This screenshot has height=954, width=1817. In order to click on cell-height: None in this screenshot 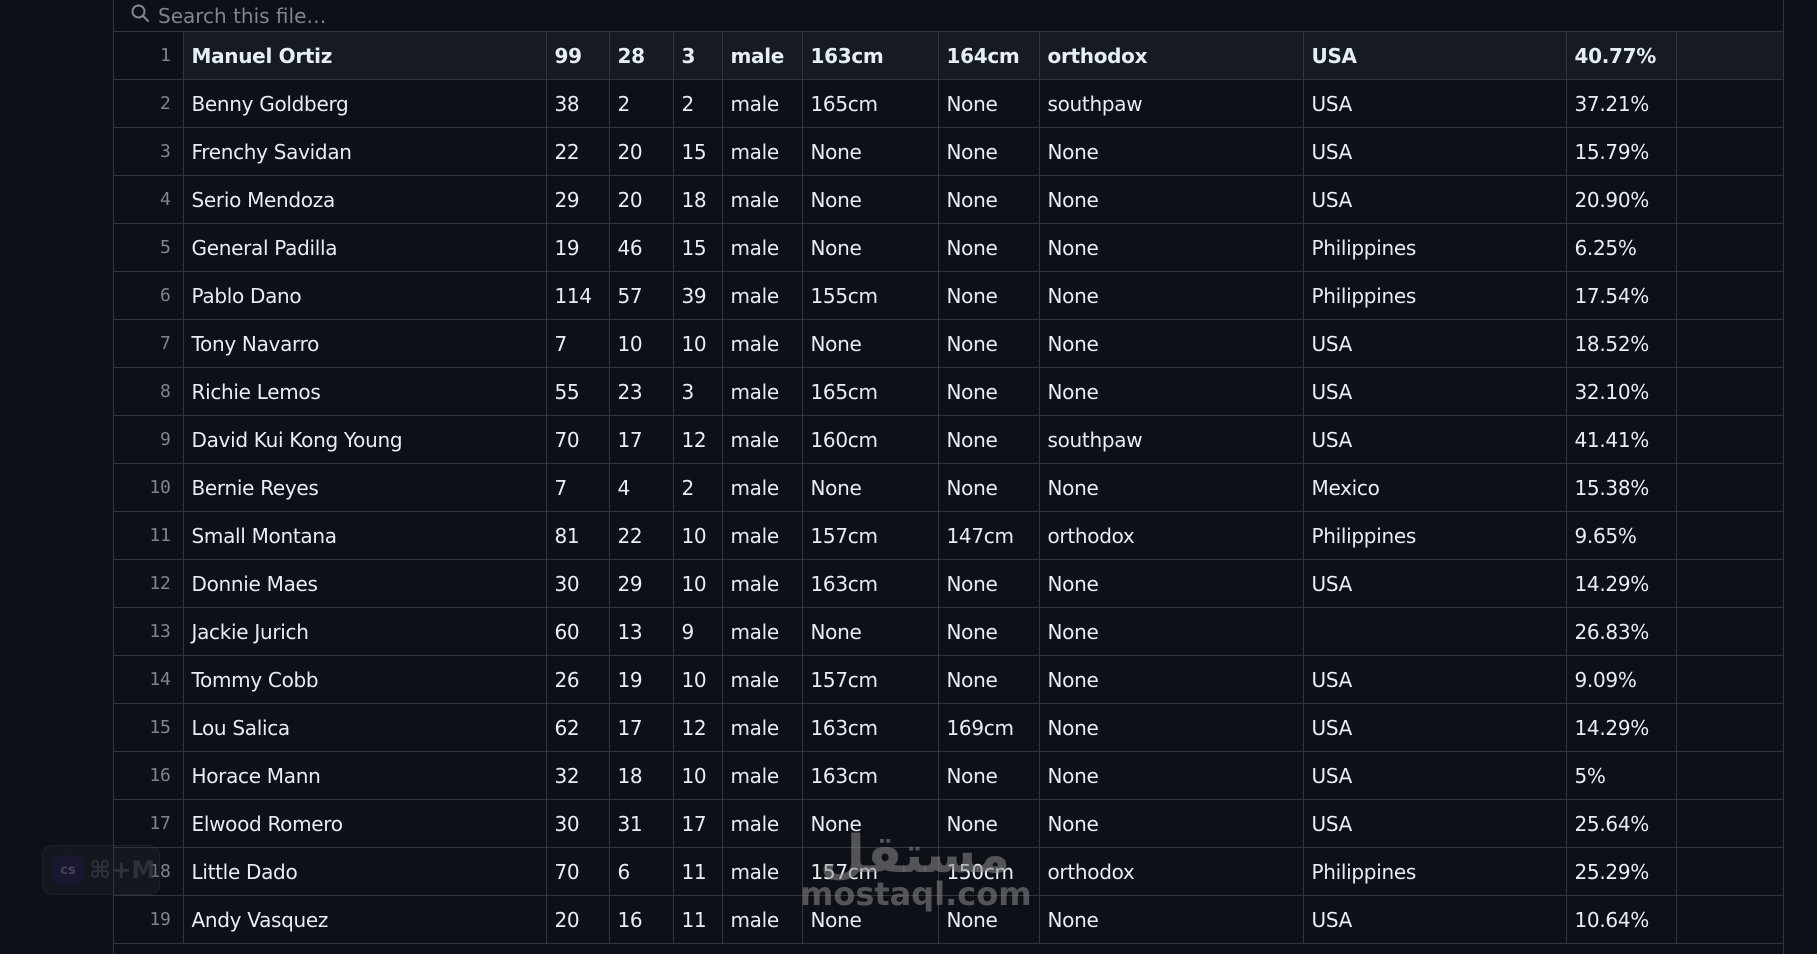, I will do `click(870, 919)`.